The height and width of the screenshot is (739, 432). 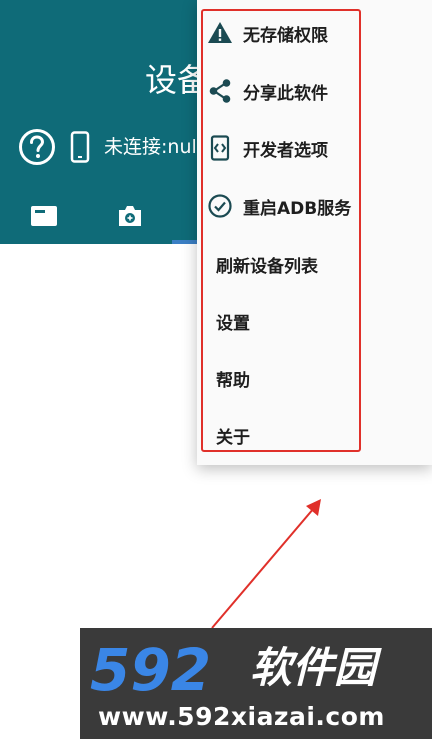 What do you see at coordinates (241, 716) in the screenshot?
I see `watermark-url: www.592xiazai.com` at bounding box center [241, 716].